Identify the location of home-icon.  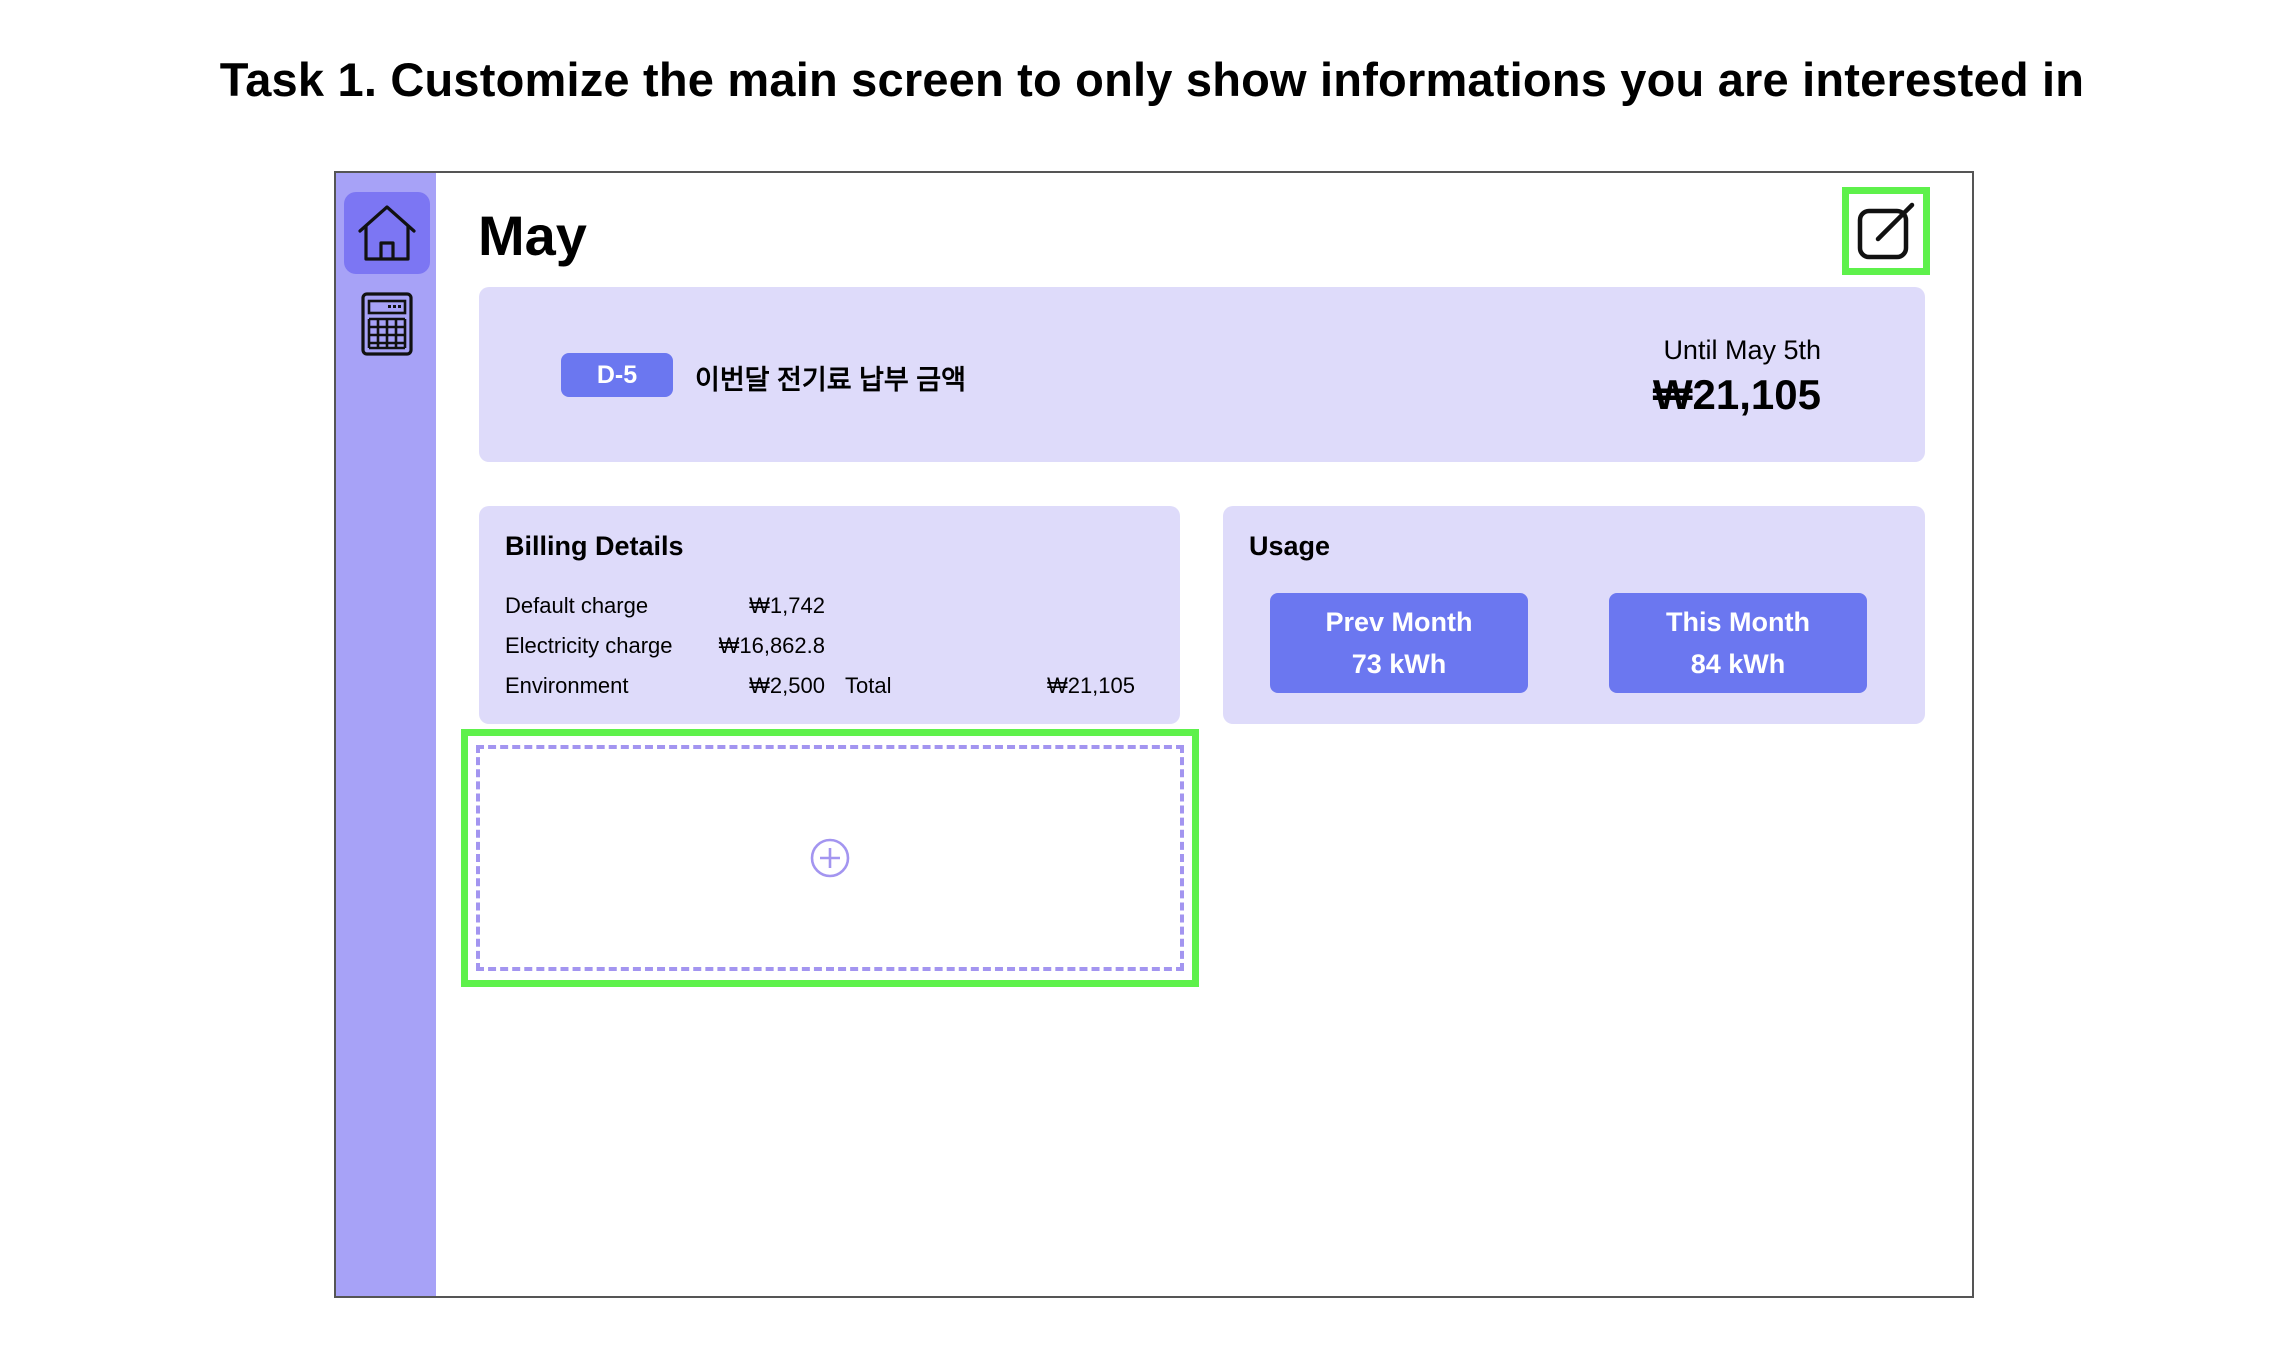
(387, 233).